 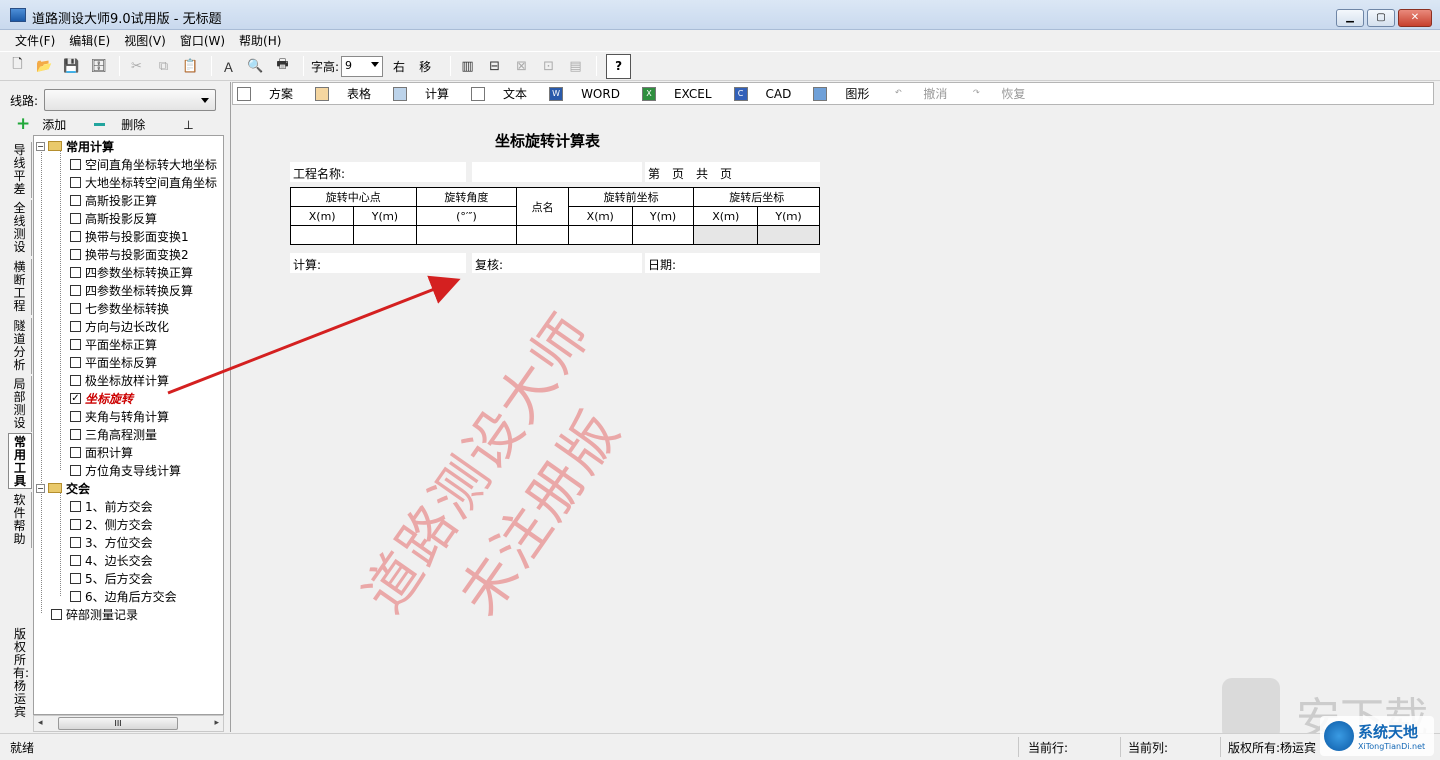 I want to click on scroll-thumb: III, so click(x=118, y=723).